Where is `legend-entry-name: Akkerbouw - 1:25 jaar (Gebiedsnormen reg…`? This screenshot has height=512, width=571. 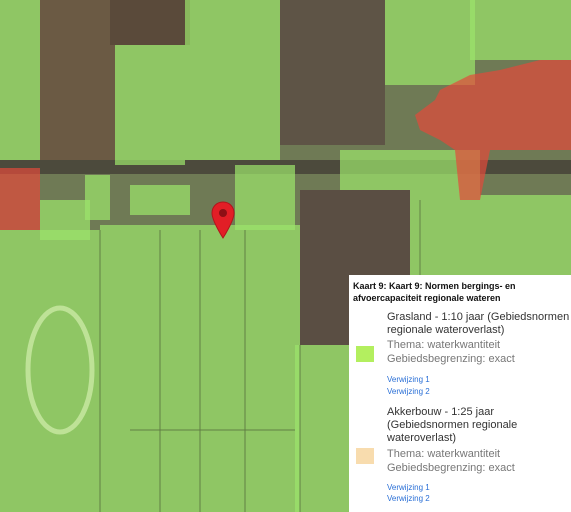 legend-entry-name: Akkerbouw - 1:25 jaar (Gebiedsnormen reg… is located at coordinates (452, 425).